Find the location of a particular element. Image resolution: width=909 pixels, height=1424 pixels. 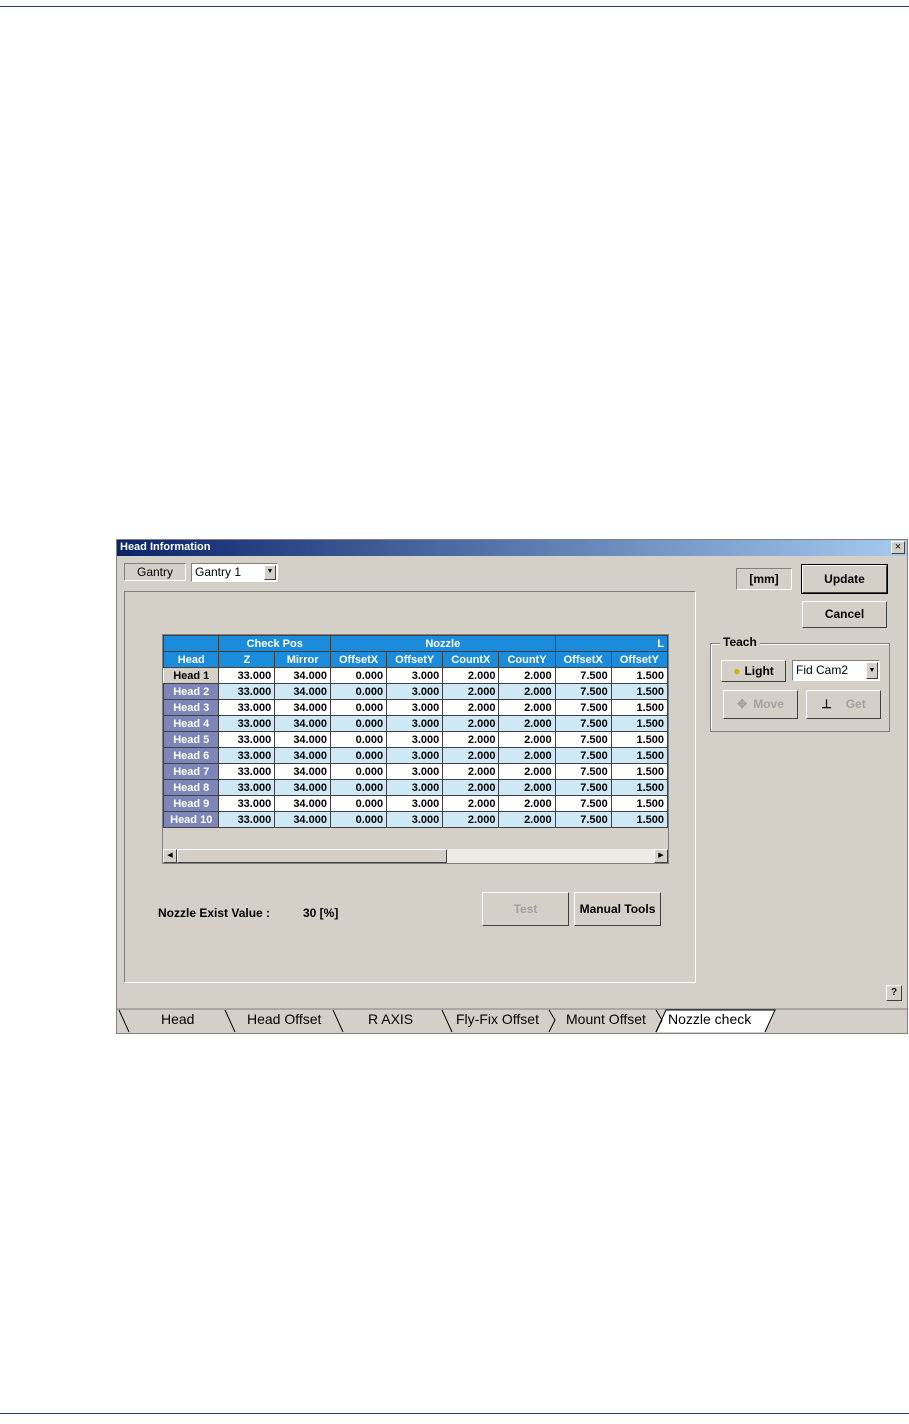

row-header: Head 7 is located at coordinates (191, 771).